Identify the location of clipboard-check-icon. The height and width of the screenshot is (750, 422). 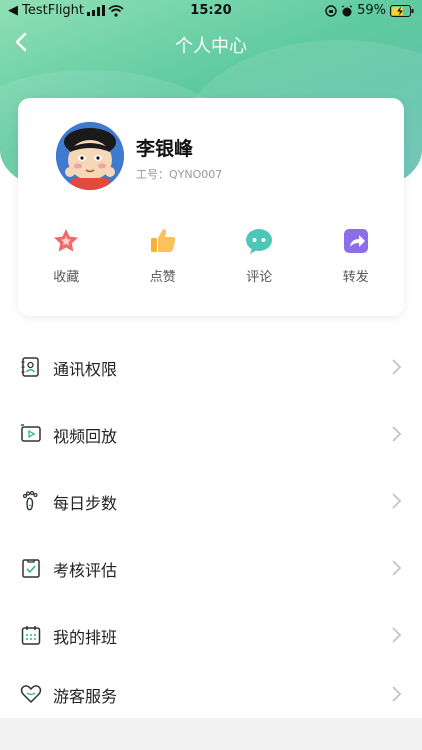
(31, 568).